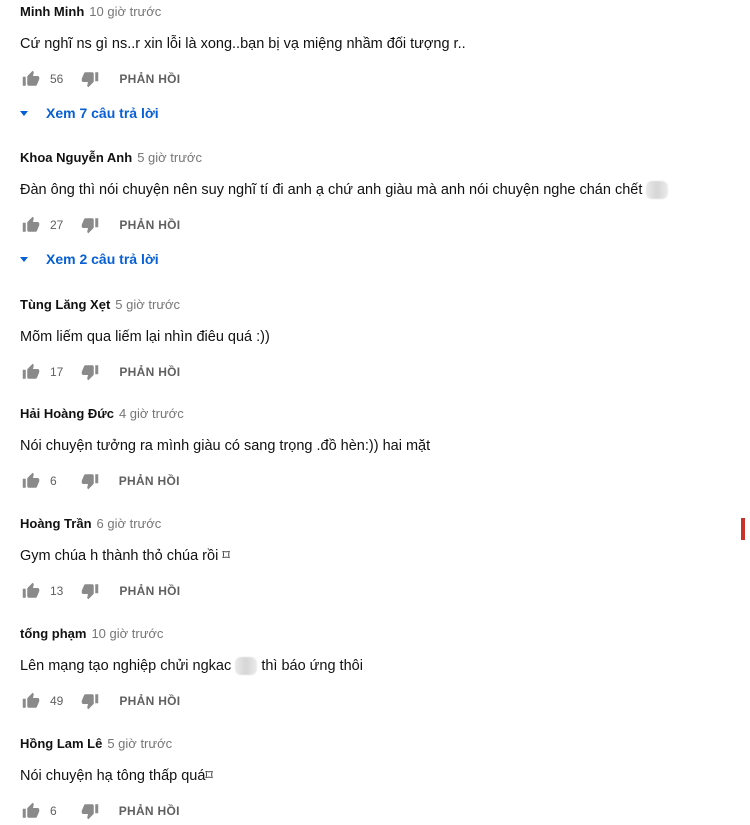 Image resolution: width=750 pixels, height=825 pixels. I want to click on comment-time: 4 giờ trước, so click(151, 413).